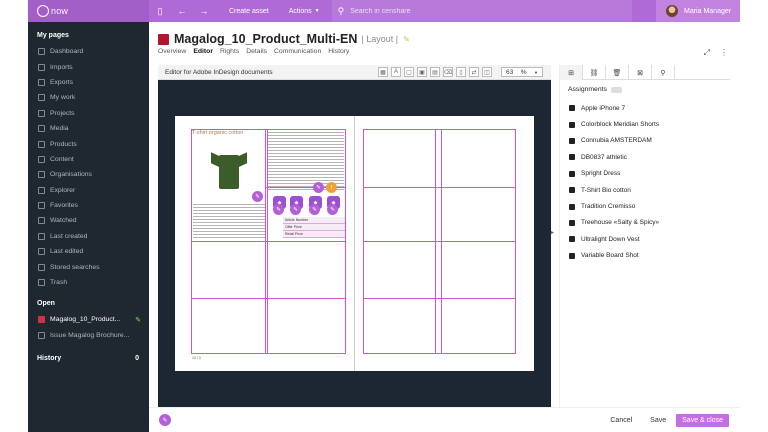 The width and height of the screenshot is (768, 432). Describe the element at coordinates (645, 124) in the screenshot. I see `list-item: Colorblock Meridian Shorts` at that location.